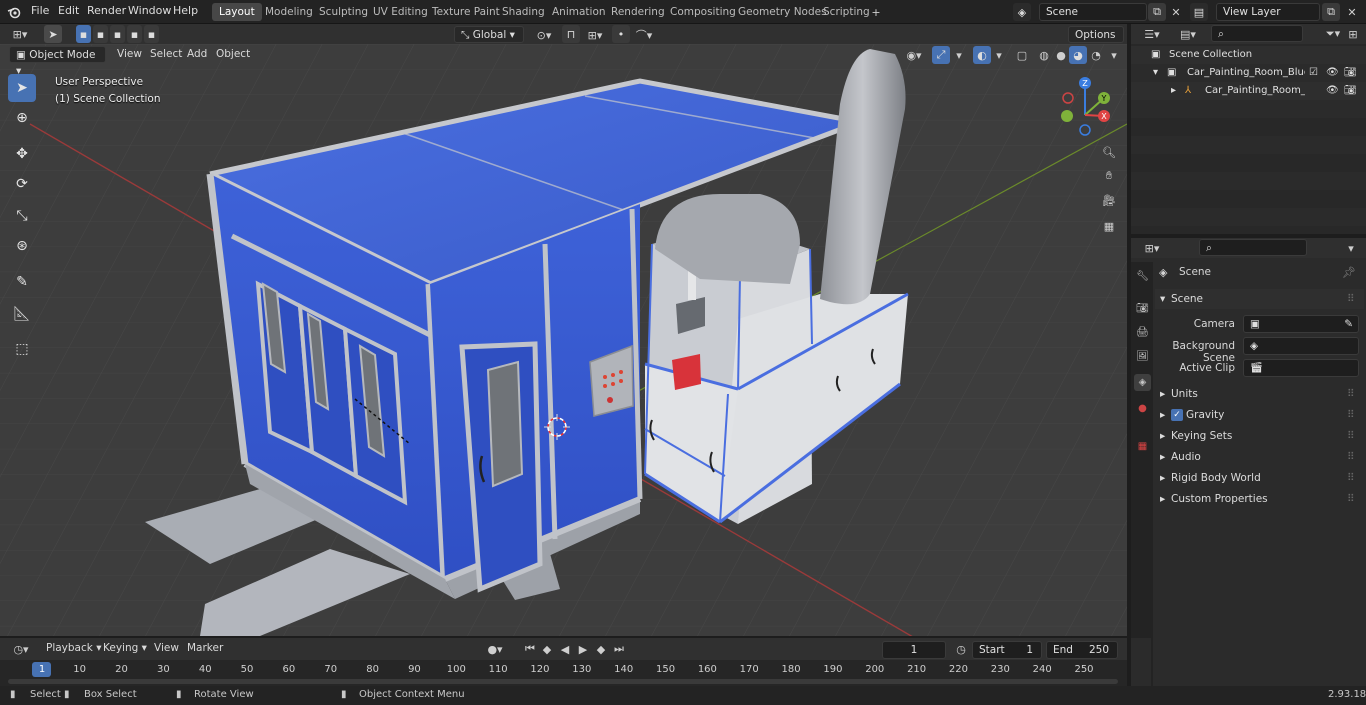  I want to click on outliner-row-object: ▸ ⅄ Car_Painting_Room_Blue 👁︎ 📷︎, so click(1248, 91).